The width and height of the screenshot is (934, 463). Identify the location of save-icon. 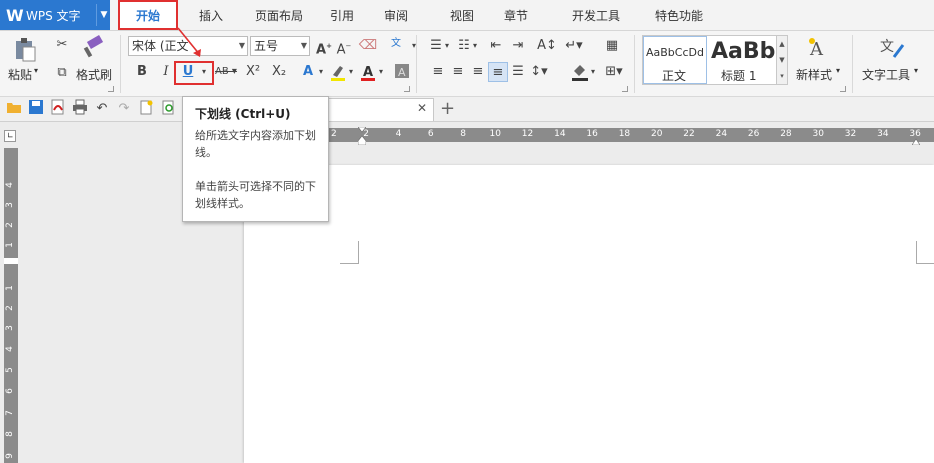
(36, 109).